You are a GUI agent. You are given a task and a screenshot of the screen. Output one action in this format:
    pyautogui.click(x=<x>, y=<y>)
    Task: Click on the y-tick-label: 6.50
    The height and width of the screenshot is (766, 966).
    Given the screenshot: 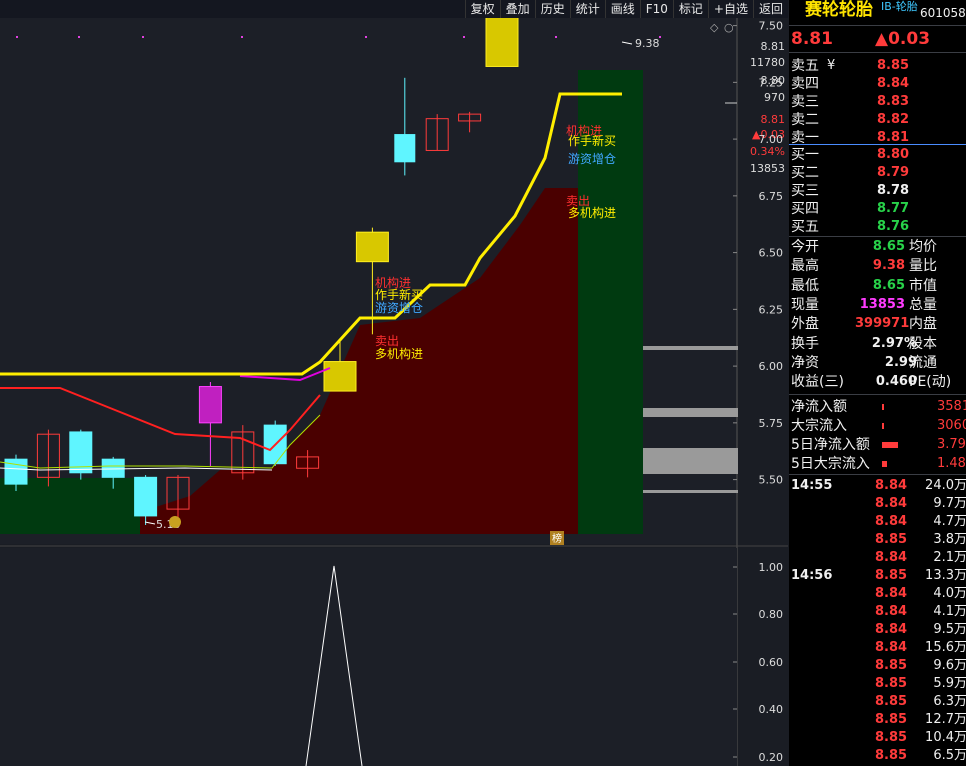 What is the action you would take?
    pyautogui.click(x=771, y=253)
    